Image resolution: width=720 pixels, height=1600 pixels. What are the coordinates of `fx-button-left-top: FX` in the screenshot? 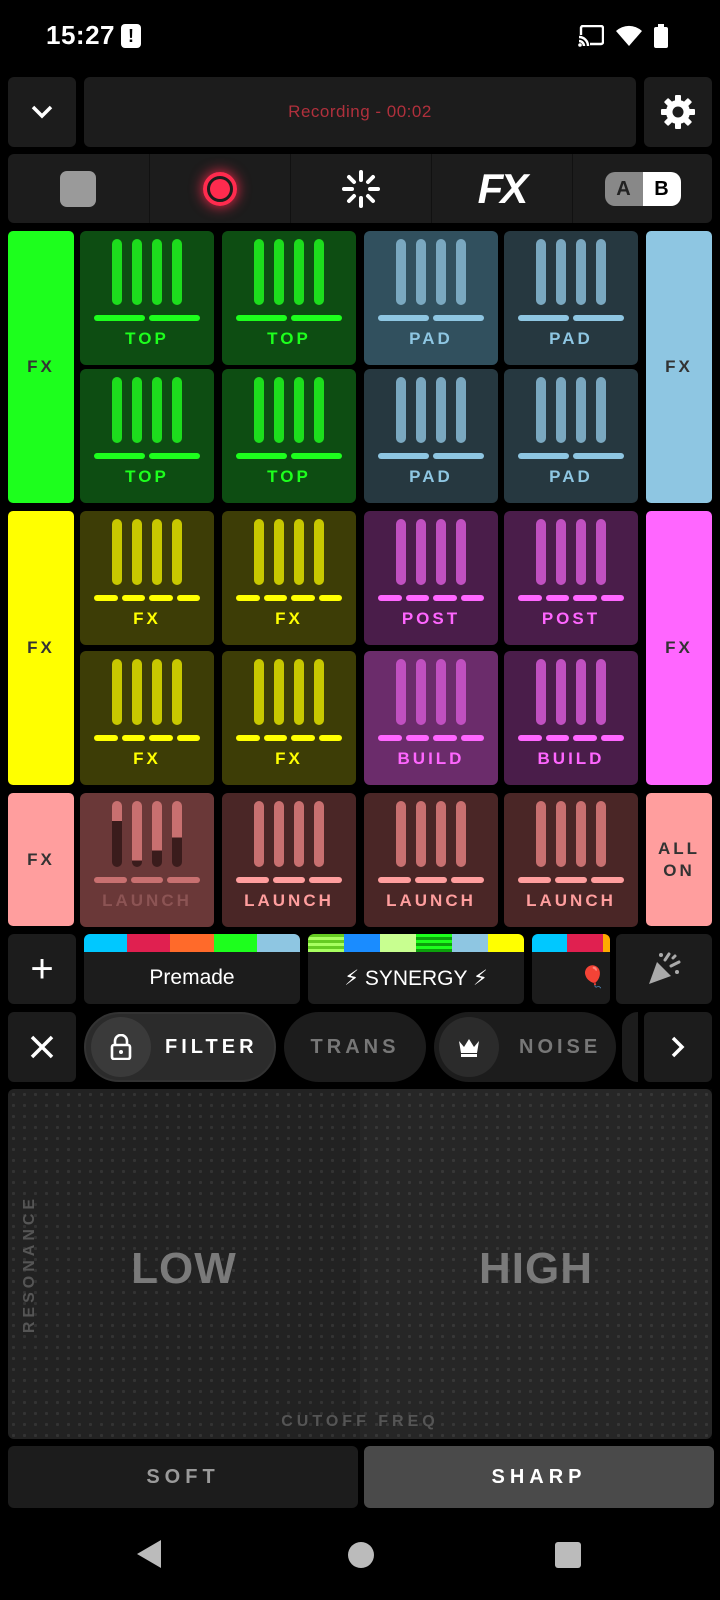 It's located at (41, 367).